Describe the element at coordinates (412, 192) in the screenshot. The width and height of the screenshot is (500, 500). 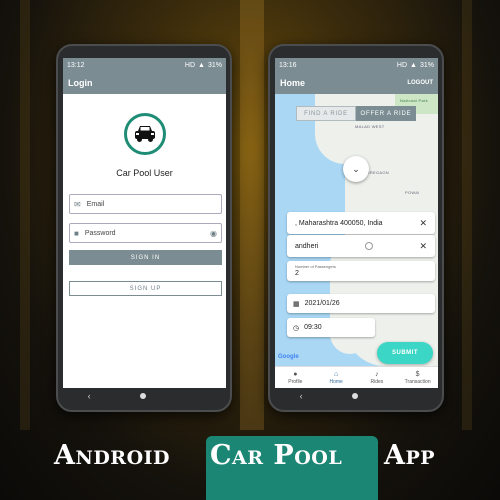
I see `map-label: POWAI` at that location.